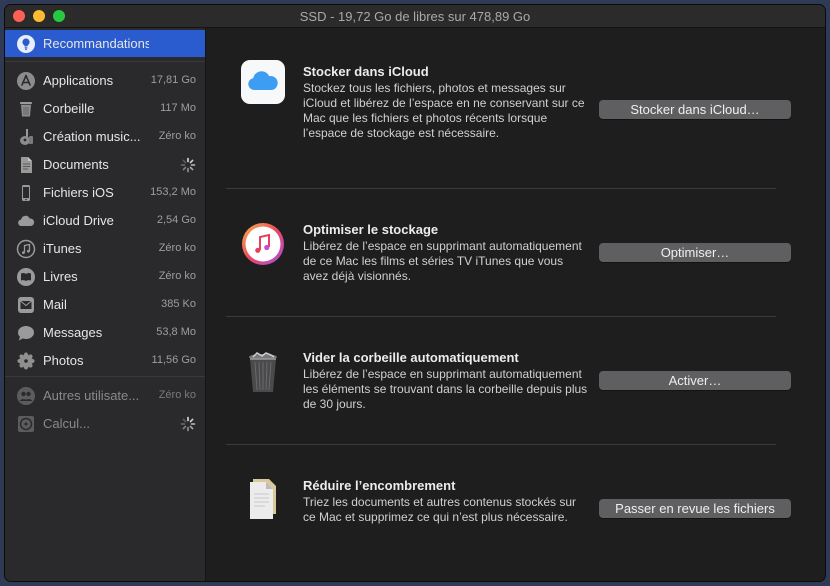 The height and width of the screenshot is (586, 830). I want to click on itunes-icon, so click(263, 244).